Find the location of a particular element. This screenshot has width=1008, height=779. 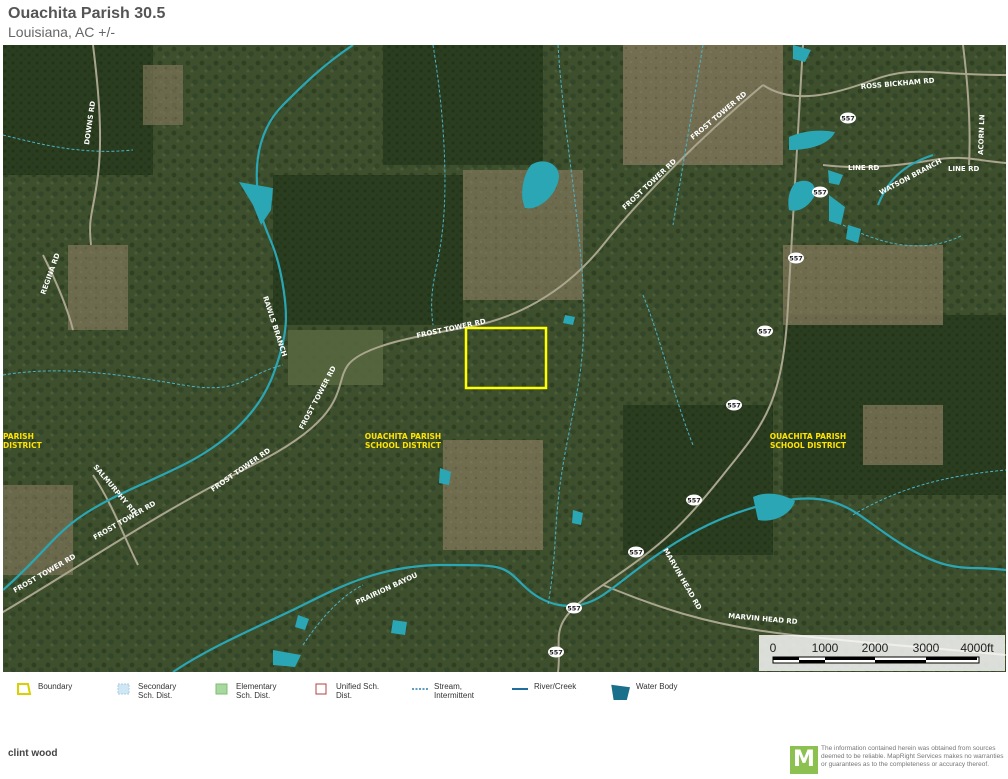

svg-text: 3000 is located at coordinates (926, 648).